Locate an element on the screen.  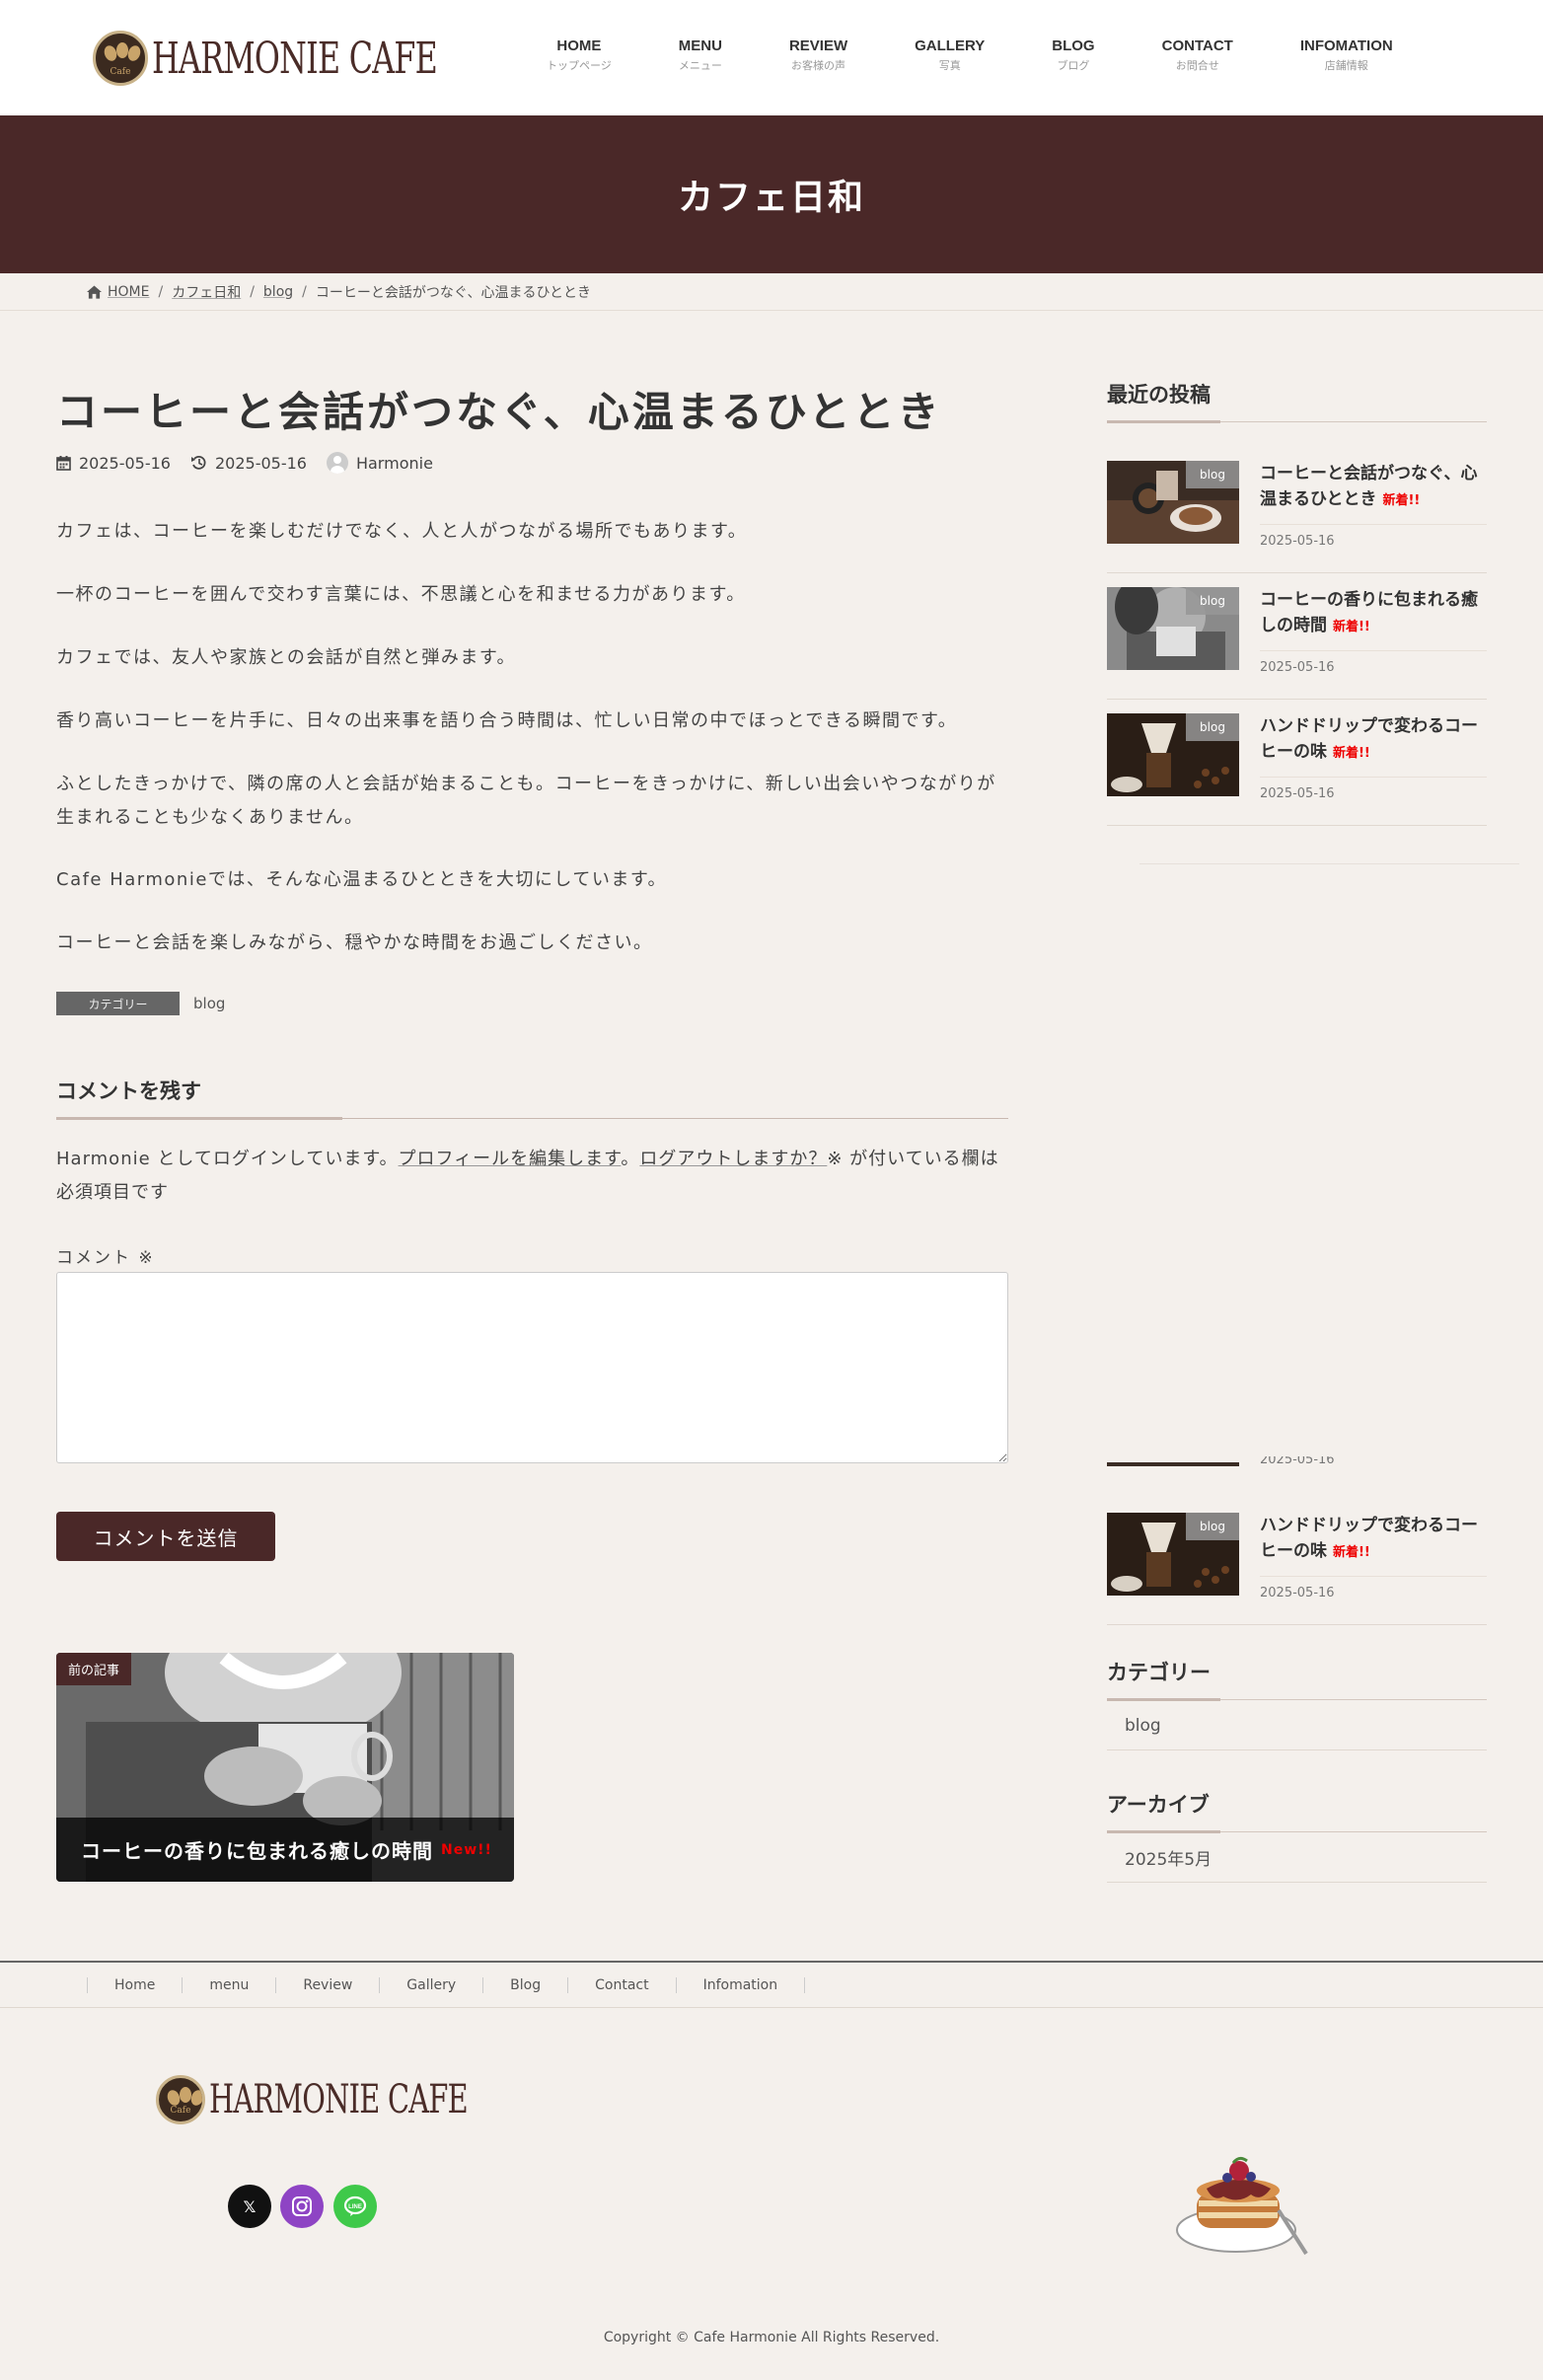
prev-post-card: 前の記事 コーヒーの香りに包まれる癒しの時間 New!! is located at coordinates (285, 1767).